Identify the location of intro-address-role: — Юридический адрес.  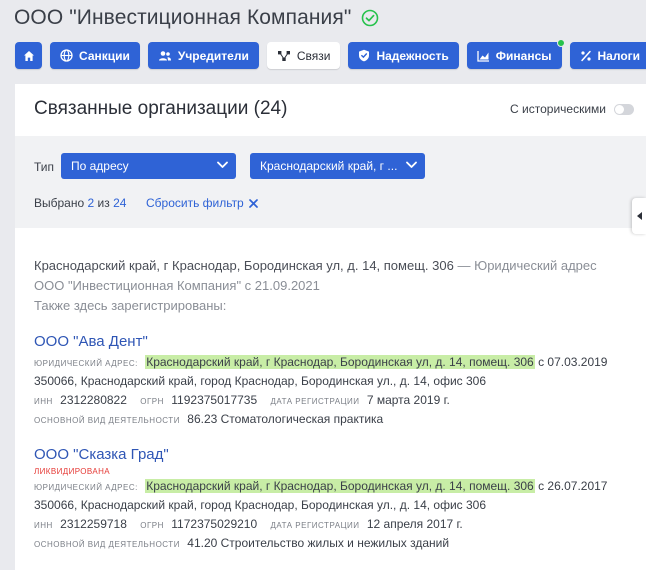
(527, 265).